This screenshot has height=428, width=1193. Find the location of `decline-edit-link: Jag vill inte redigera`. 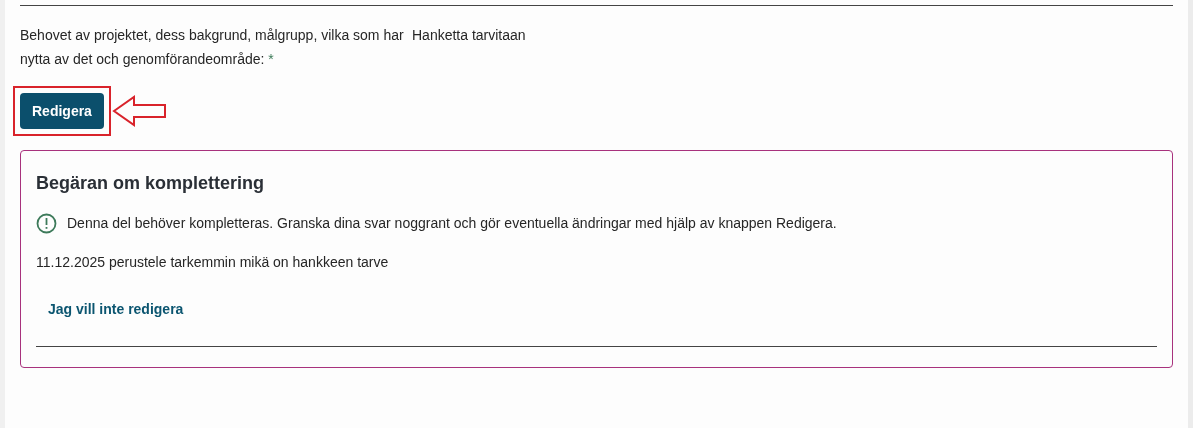

decline-edit-link: Jag vill inte redigera is located at coordinates (116, 309).